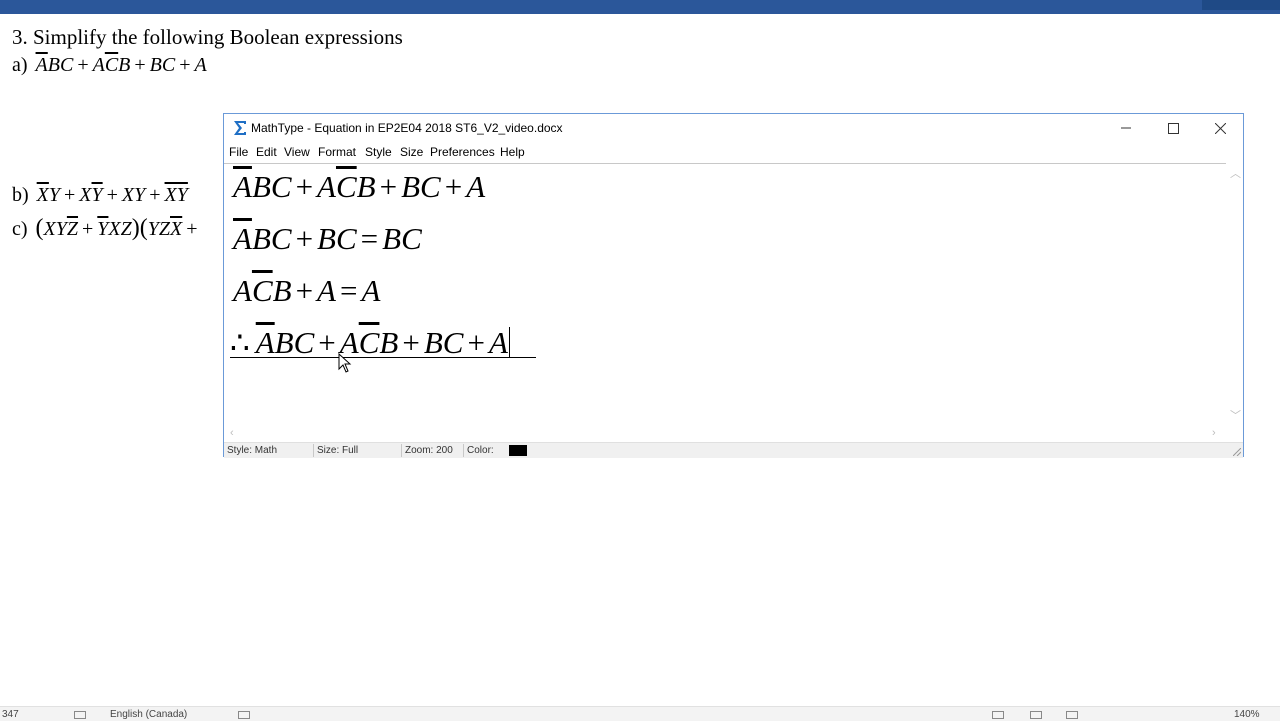 This screenshot has height=721, width=1280. I want to click on therefore-symbol: ∴, so click(240, 342).